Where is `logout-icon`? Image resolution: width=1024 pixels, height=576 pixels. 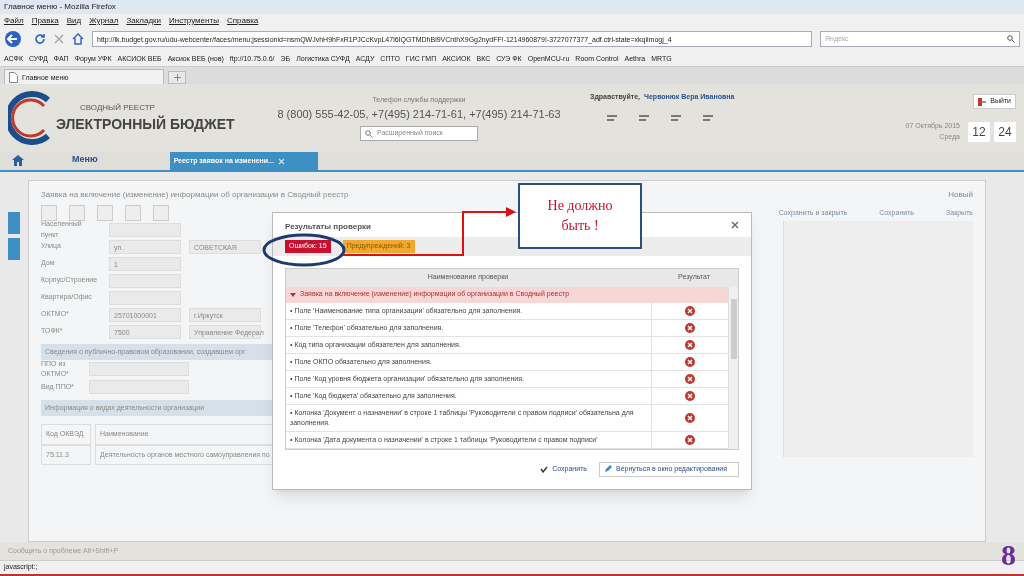 logout-icon is located at coordinates (982, 101).